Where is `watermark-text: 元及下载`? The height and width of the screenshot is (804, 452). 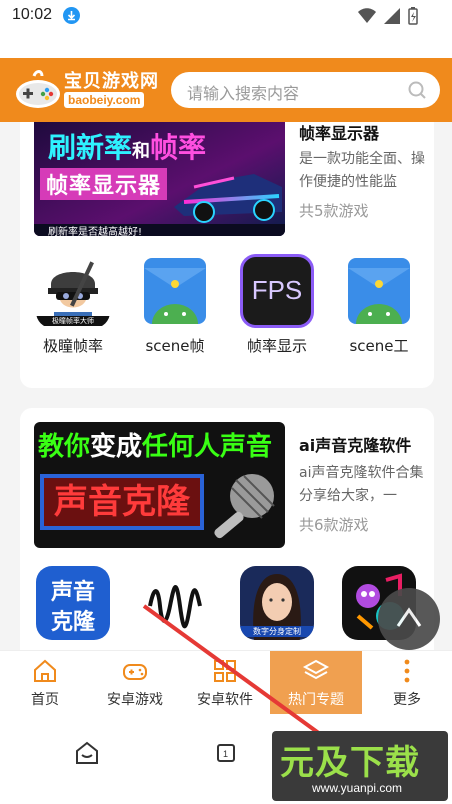 watermark-text: 元及下载 is located at coordinates (350, 763).